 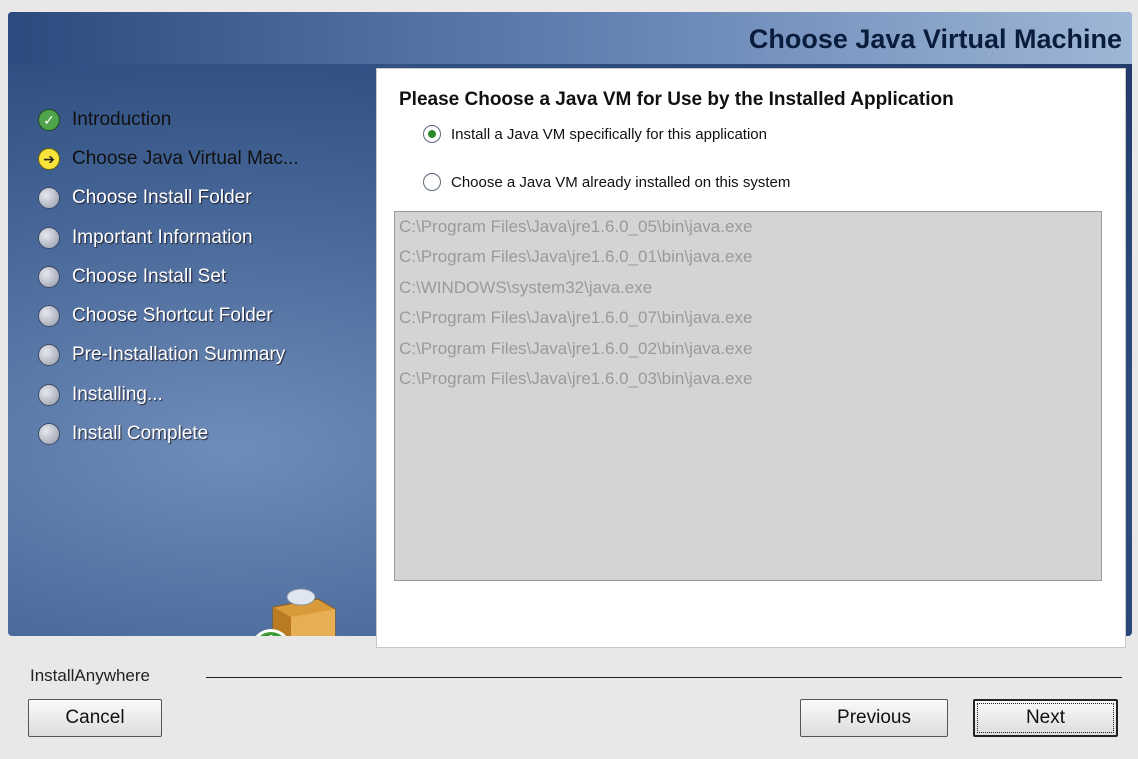 What do you see at coordinates (95, 718) in the screenshot?
I see `cancel-button: Cancel` at bounding box center [95, 718].